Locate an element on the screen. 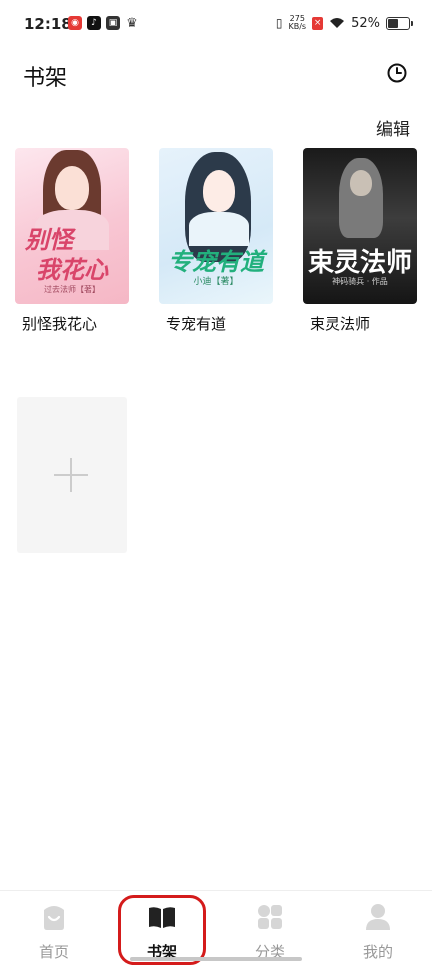 Image resolution: width=432 pixels, height=965 pixels. nav-label: 我的 is located at coordinates (377, 952).